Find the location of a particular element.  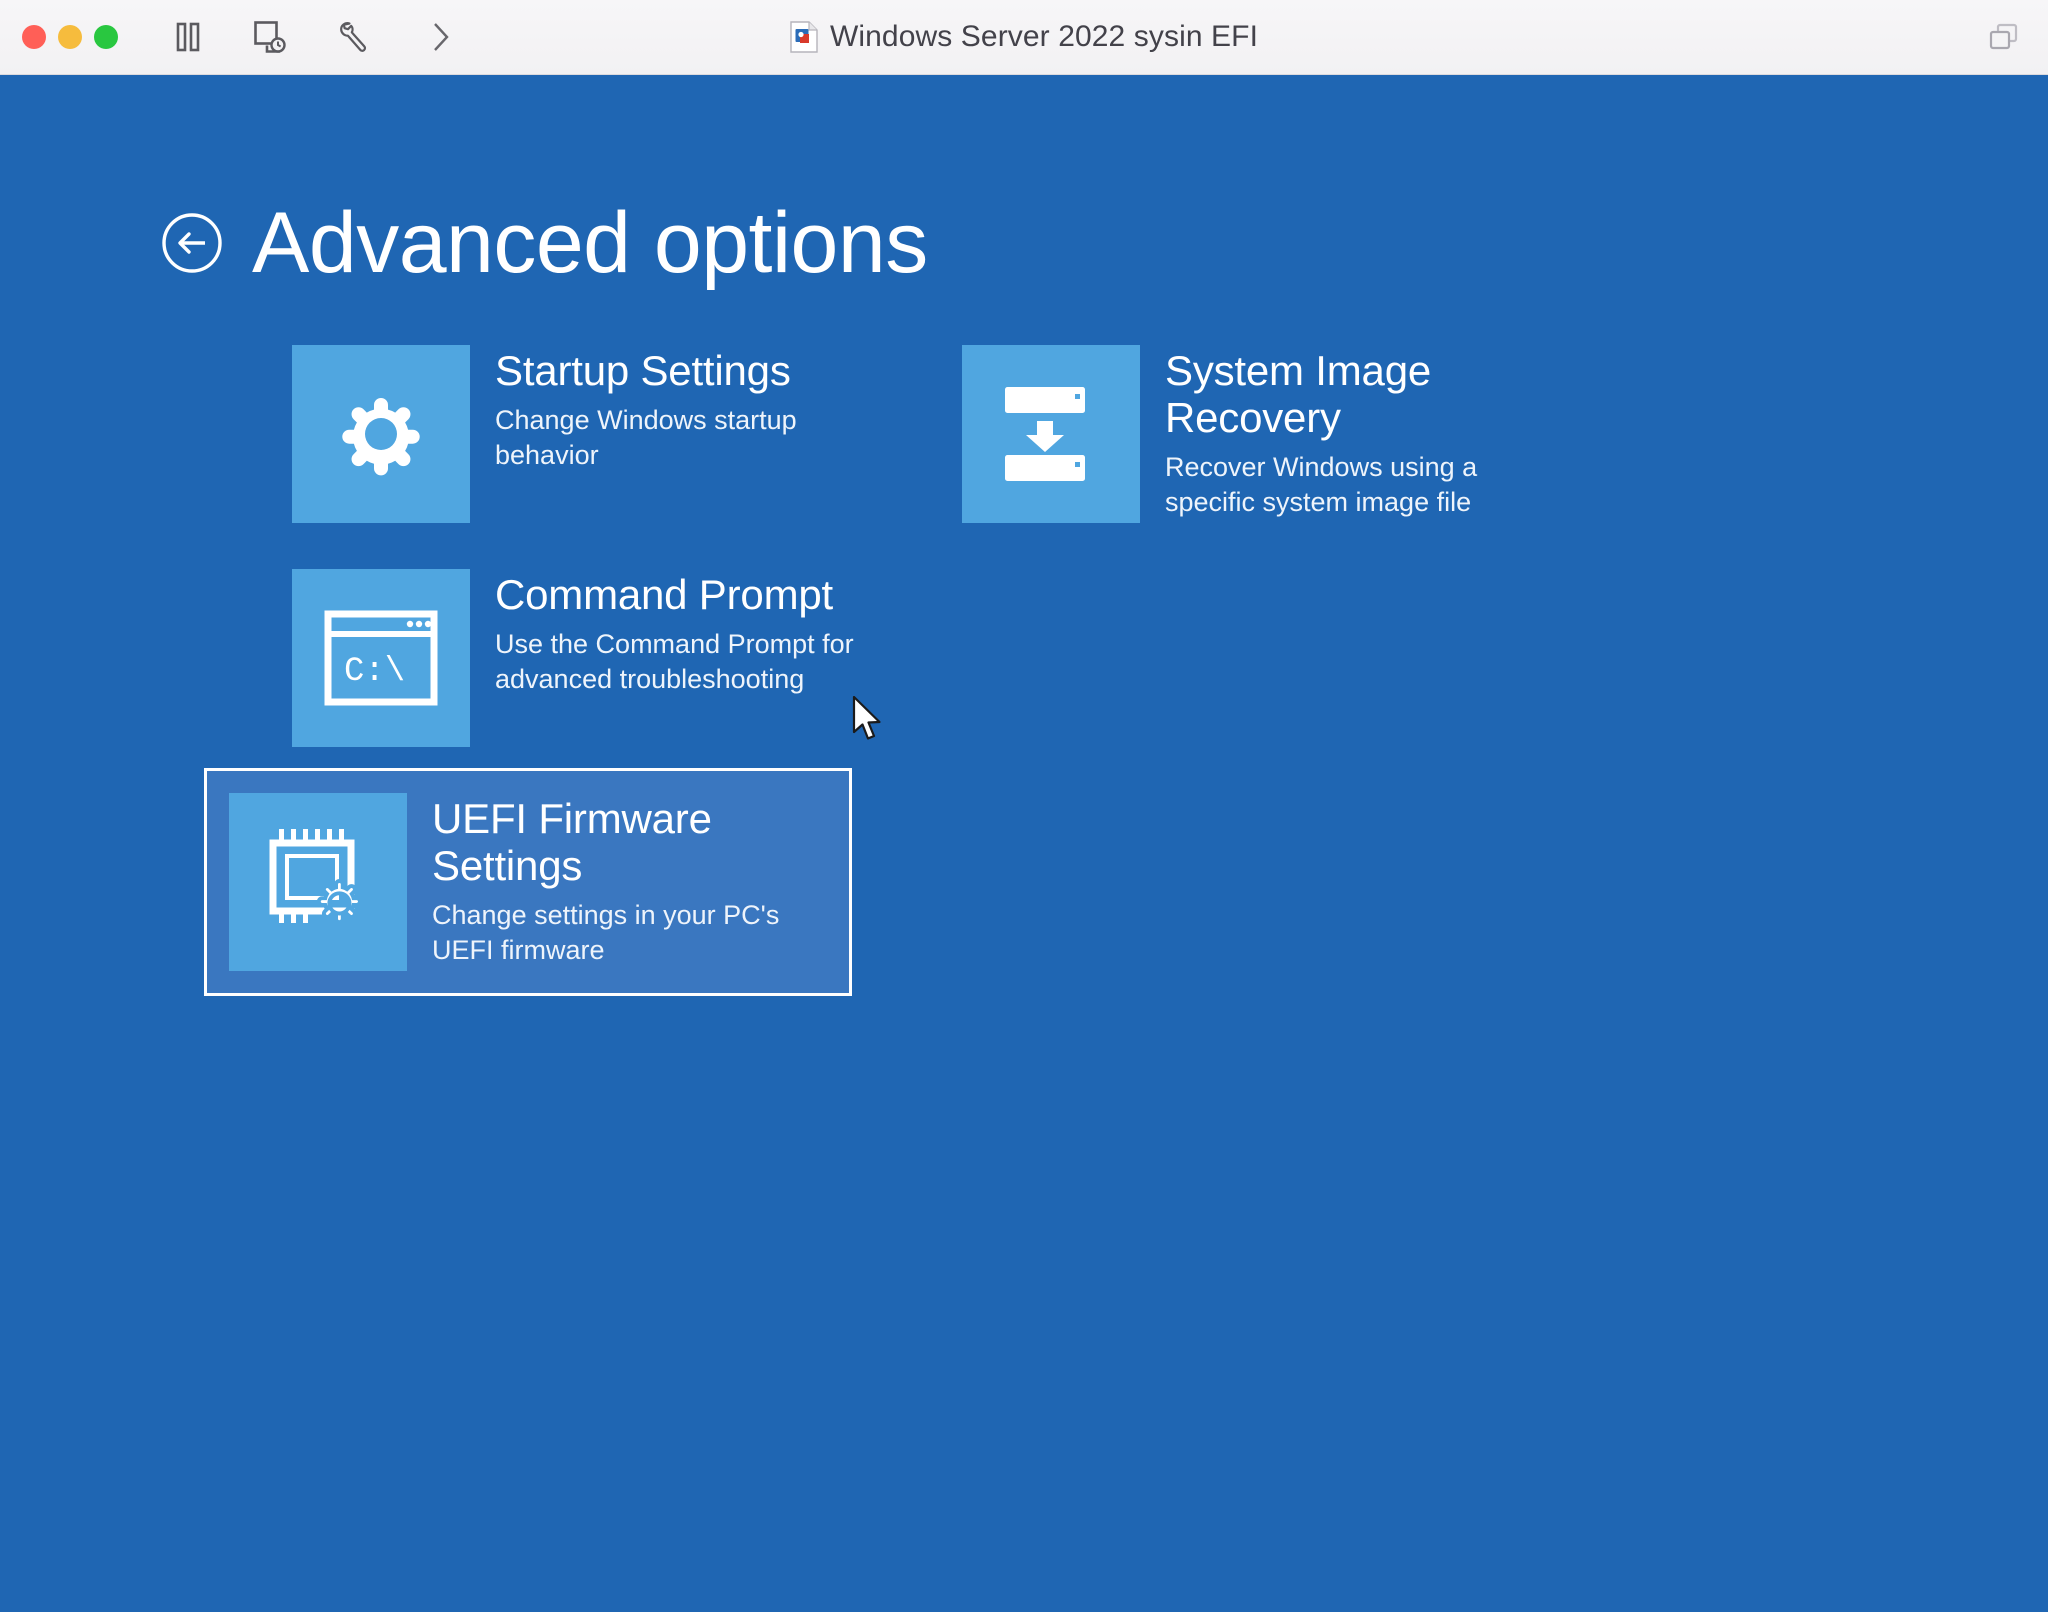

uefi-chip-gear-icon is located at coordinates (318, 882).